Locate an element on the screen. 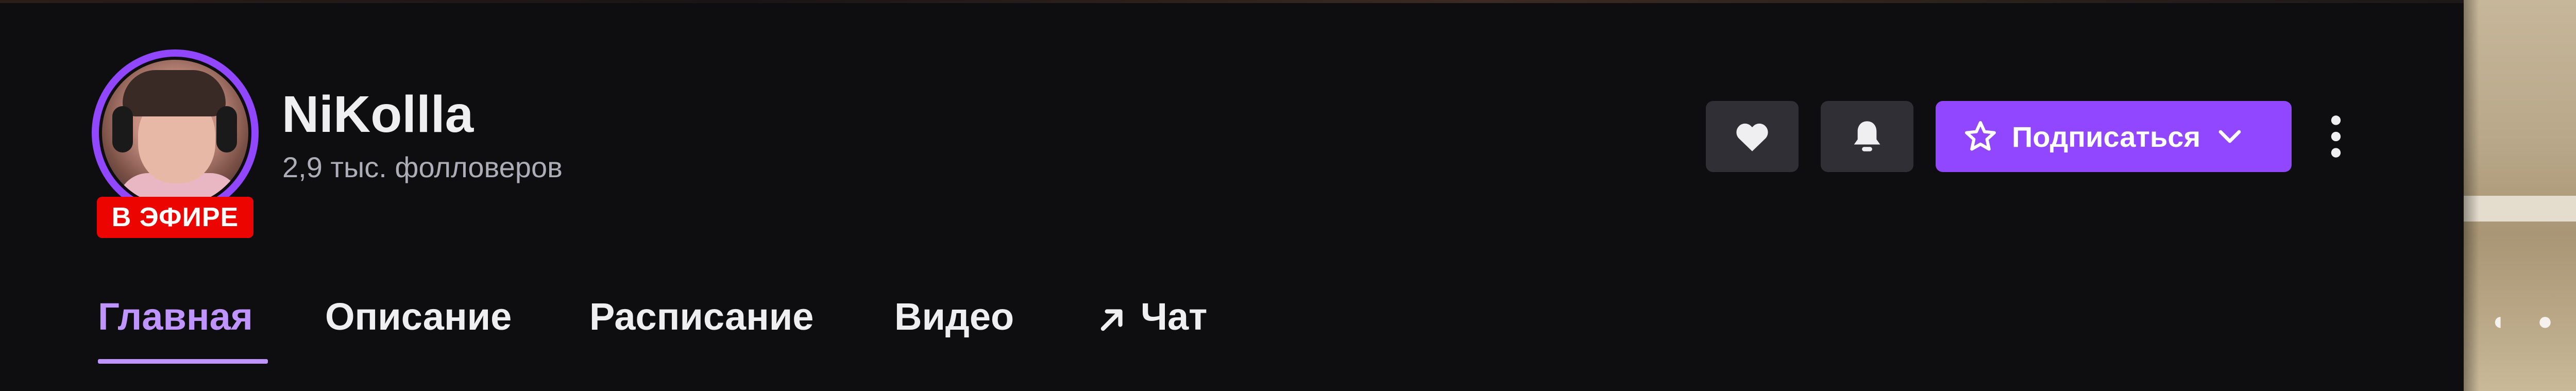  tab-schedule: Расписание is located at coordinates (701, 316).